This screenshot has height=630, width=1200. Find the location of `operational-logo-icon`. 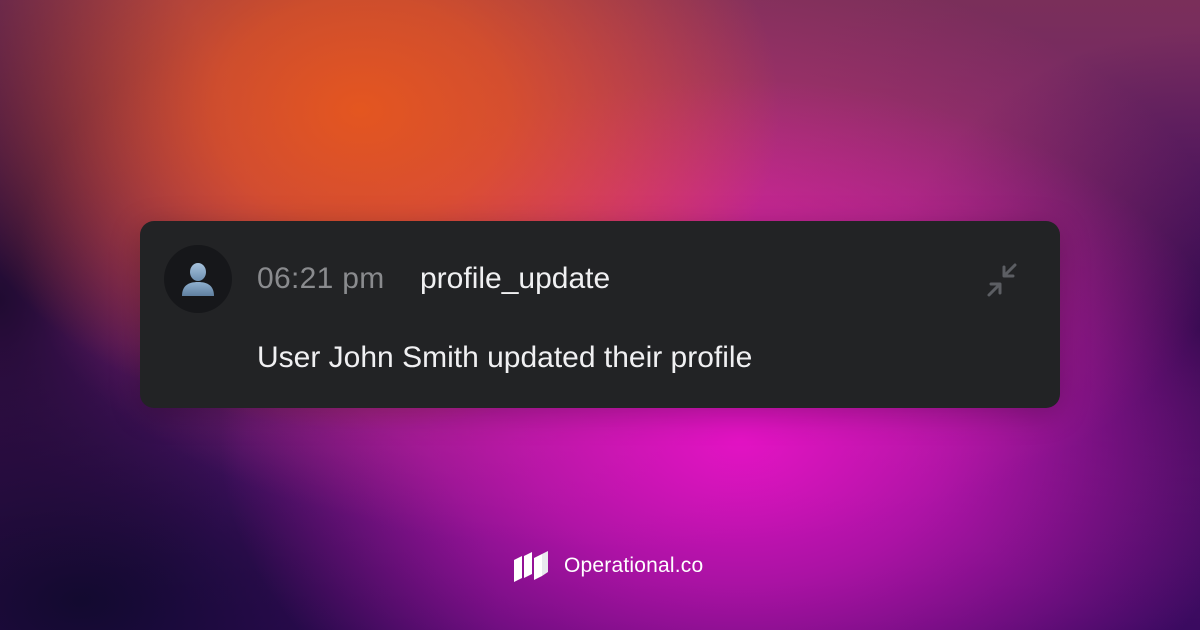

operational-logo-icon is located at coordinates (531, 566).